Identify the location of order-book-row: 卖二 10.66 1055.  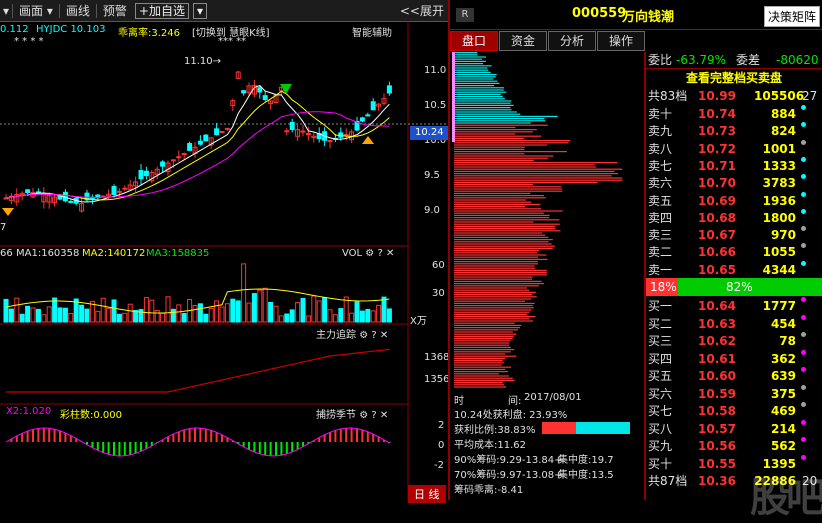
(734, 252).